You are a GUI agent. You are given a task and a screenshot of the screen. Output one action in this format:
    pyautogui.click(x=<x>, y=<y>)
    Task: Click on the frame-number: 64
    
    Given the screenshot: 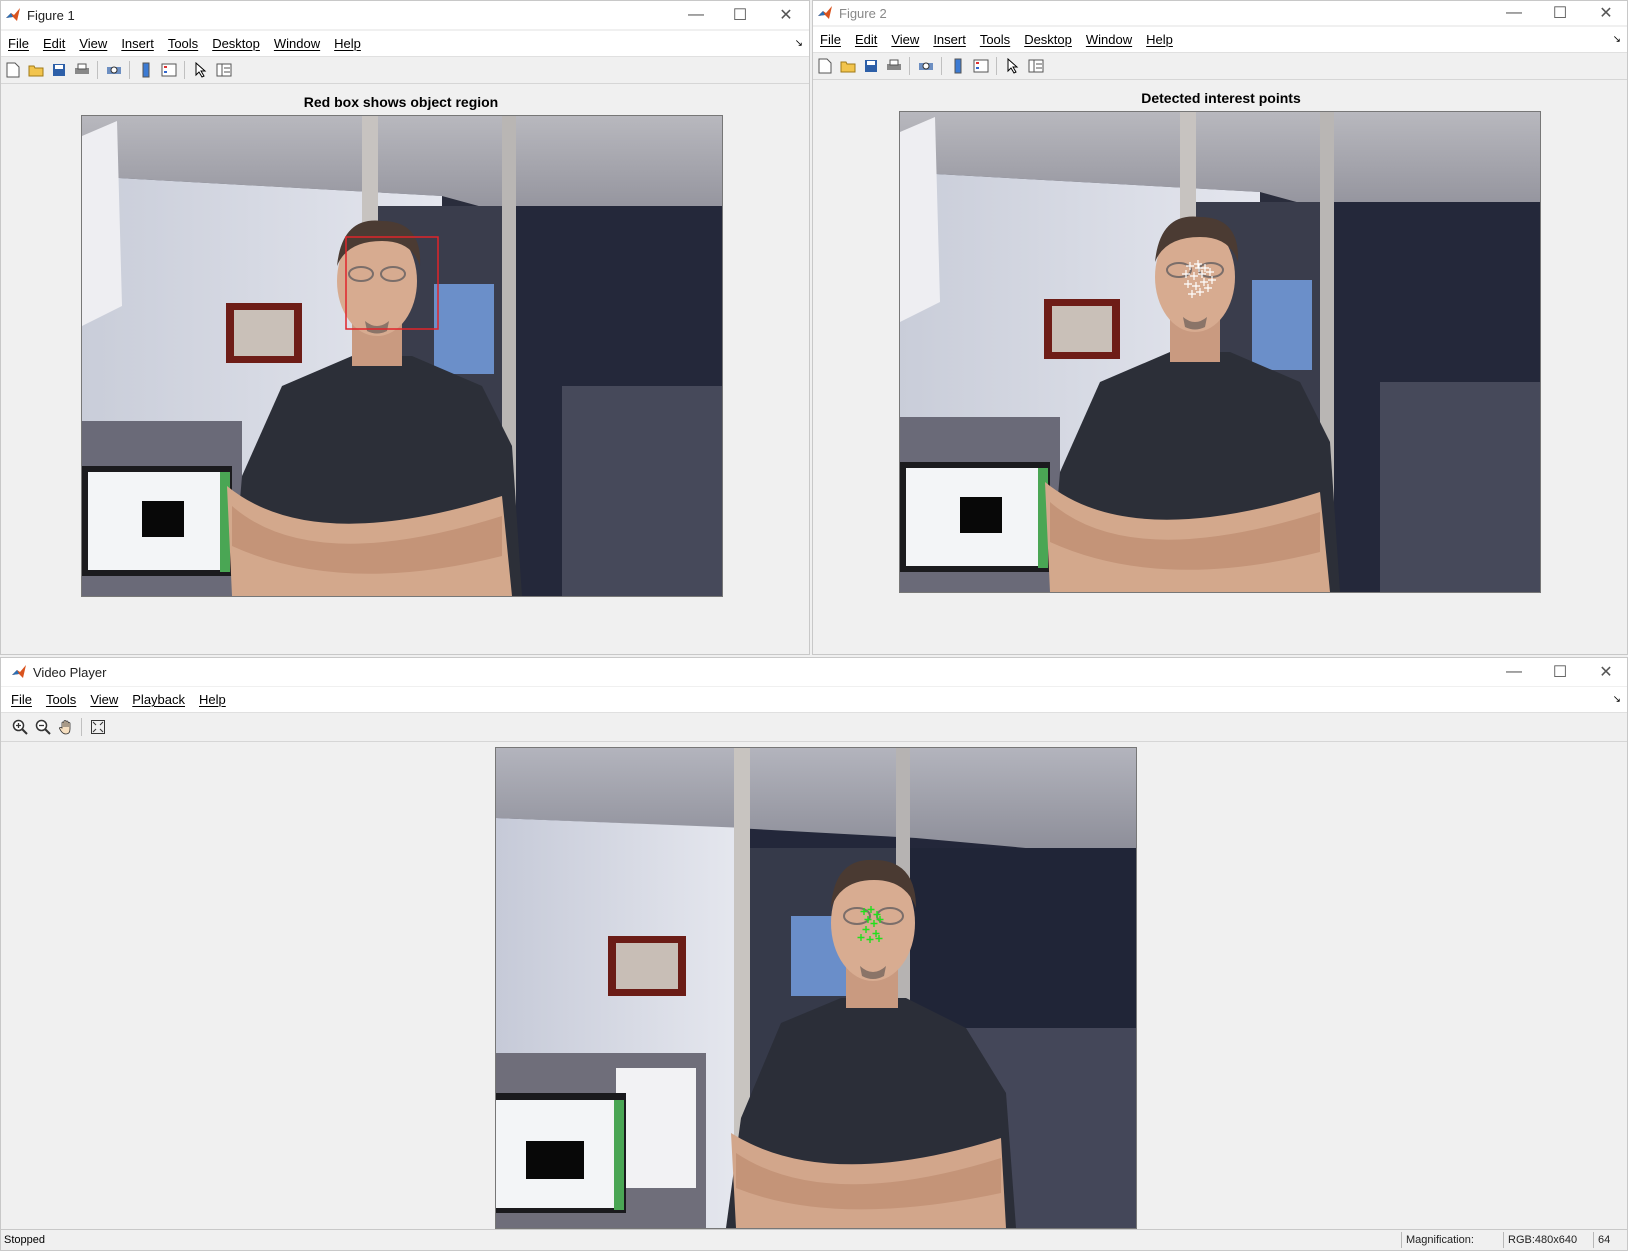 What is the action you would take?
    pyautogui.click(x=1610, y=1240)
    